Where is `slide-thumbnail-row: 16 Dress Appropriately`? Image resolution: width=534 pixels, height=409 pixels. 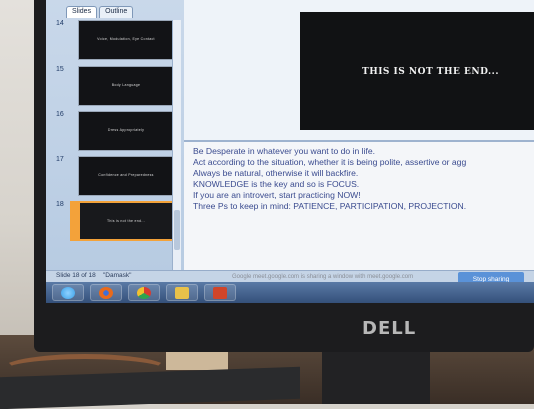
slide-thumbnail-row: 16 Dress Appropriately is located at coordinates (118, 131).